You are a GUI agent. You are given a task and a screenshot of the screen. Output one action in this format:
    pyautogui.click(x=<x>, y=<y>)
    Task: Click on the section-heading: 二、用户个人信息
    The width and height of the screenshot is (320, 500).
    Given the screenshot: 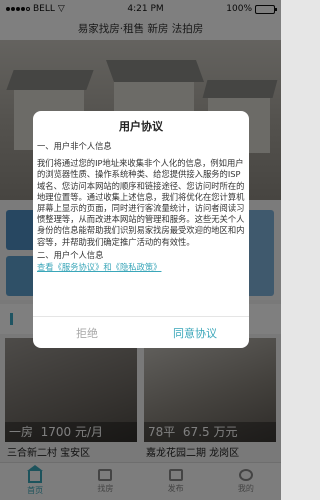 What is the action you would take?
    pyautogui.click(x=70, y=254)
    